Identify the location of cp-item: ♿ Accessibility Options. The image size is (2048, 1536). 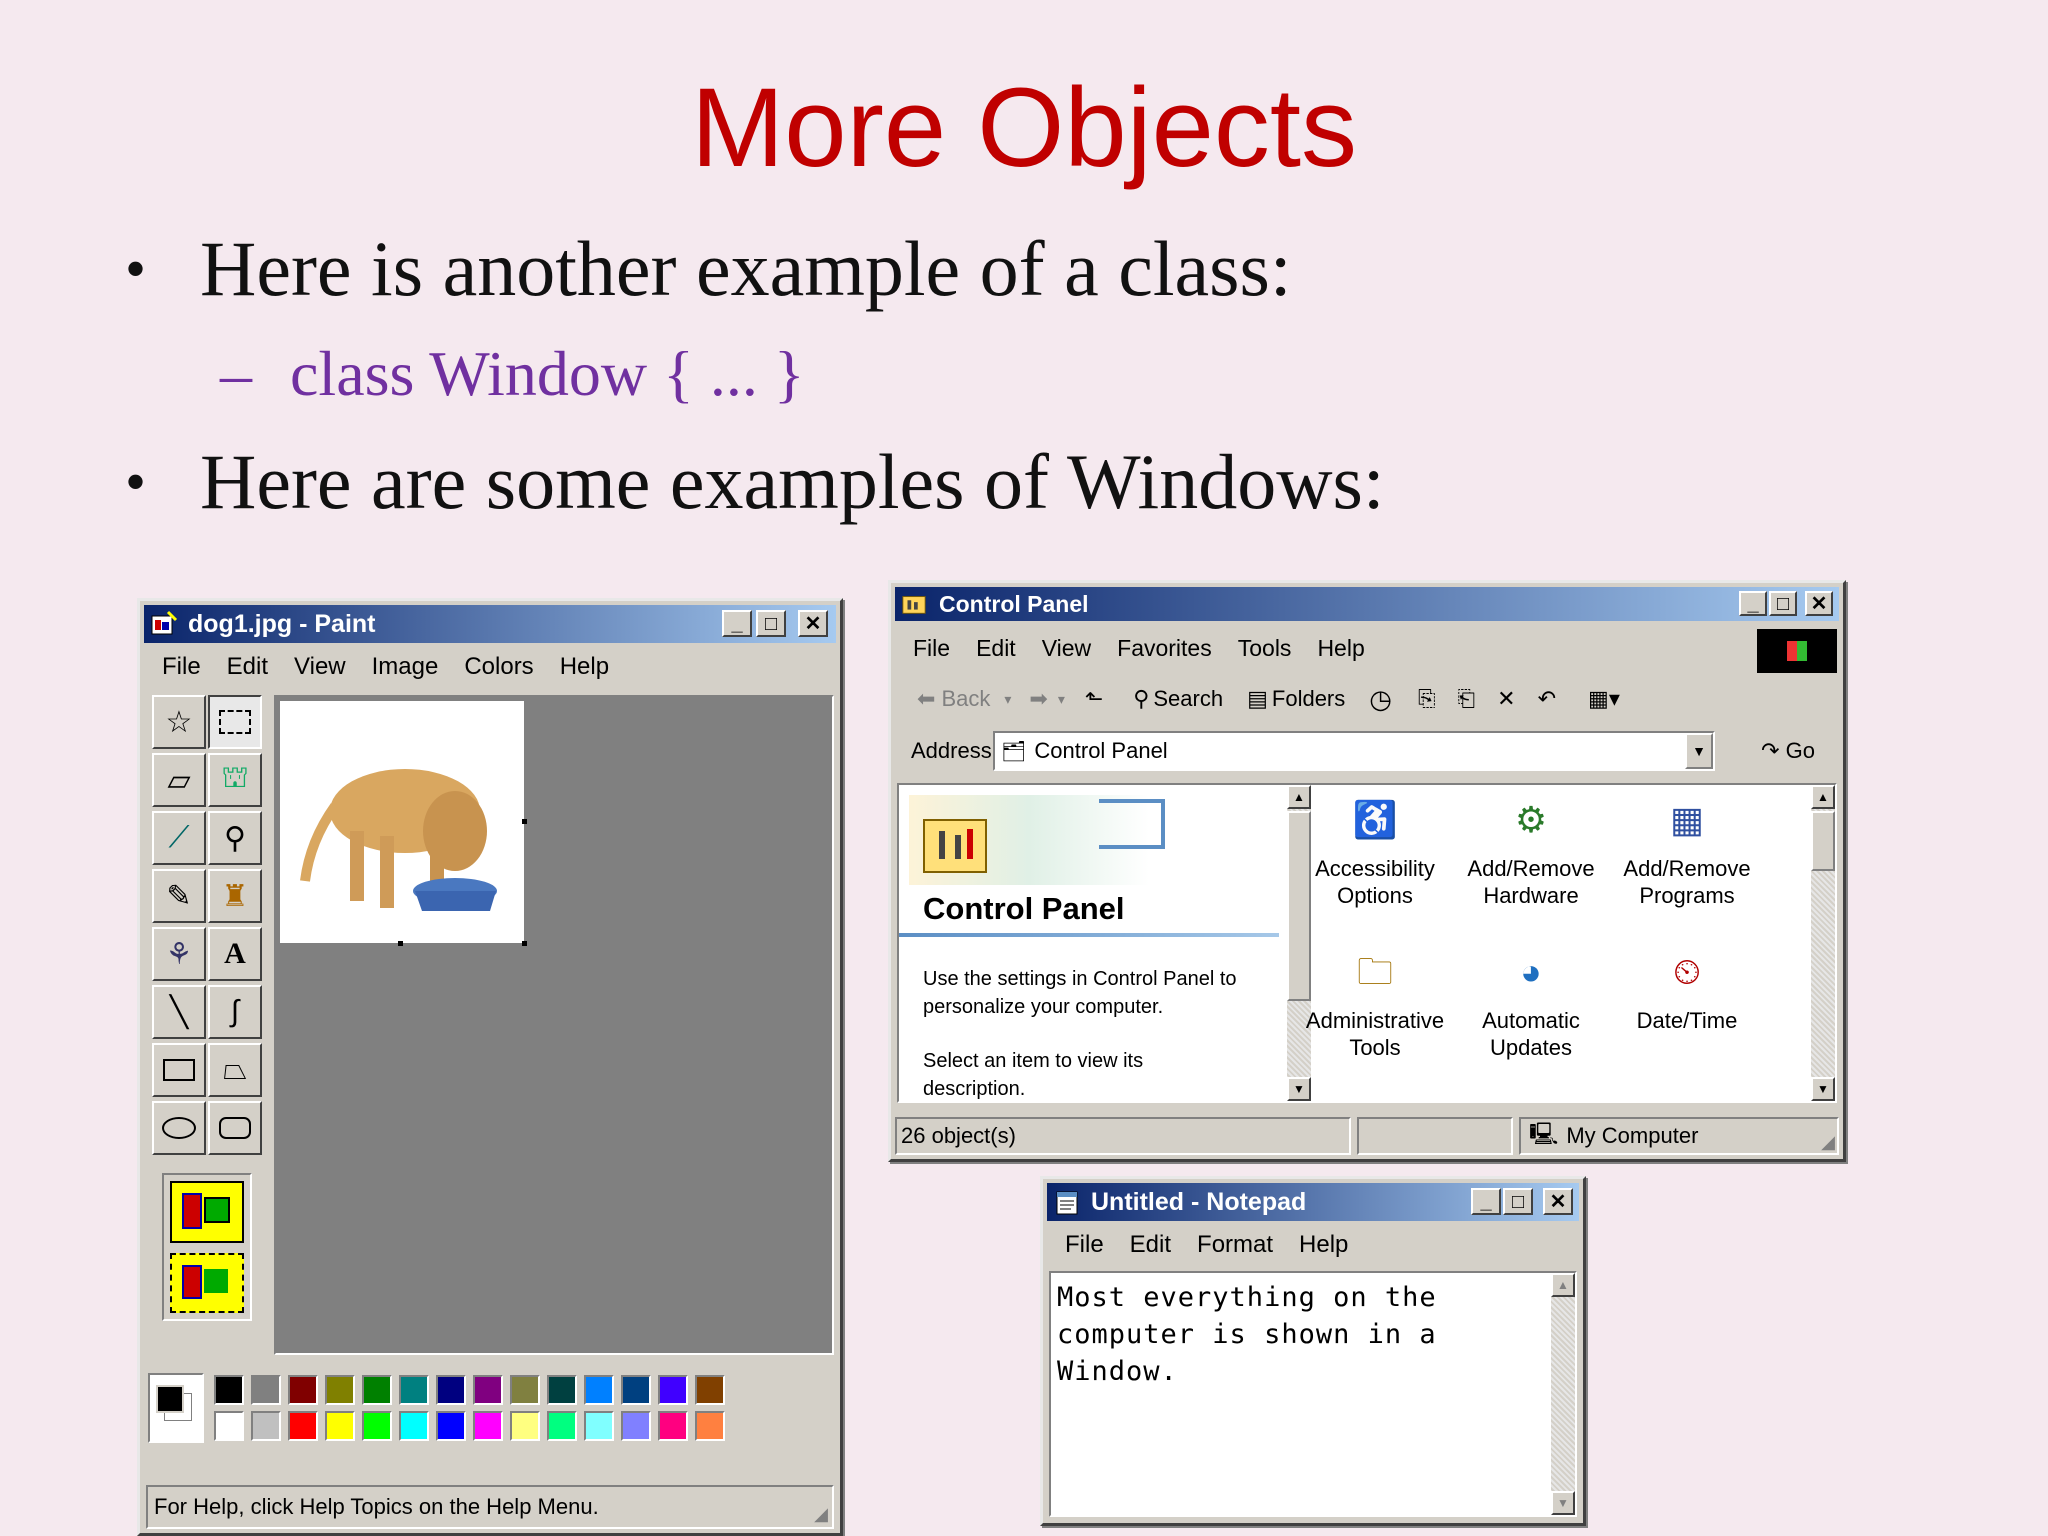
(1375, 849).